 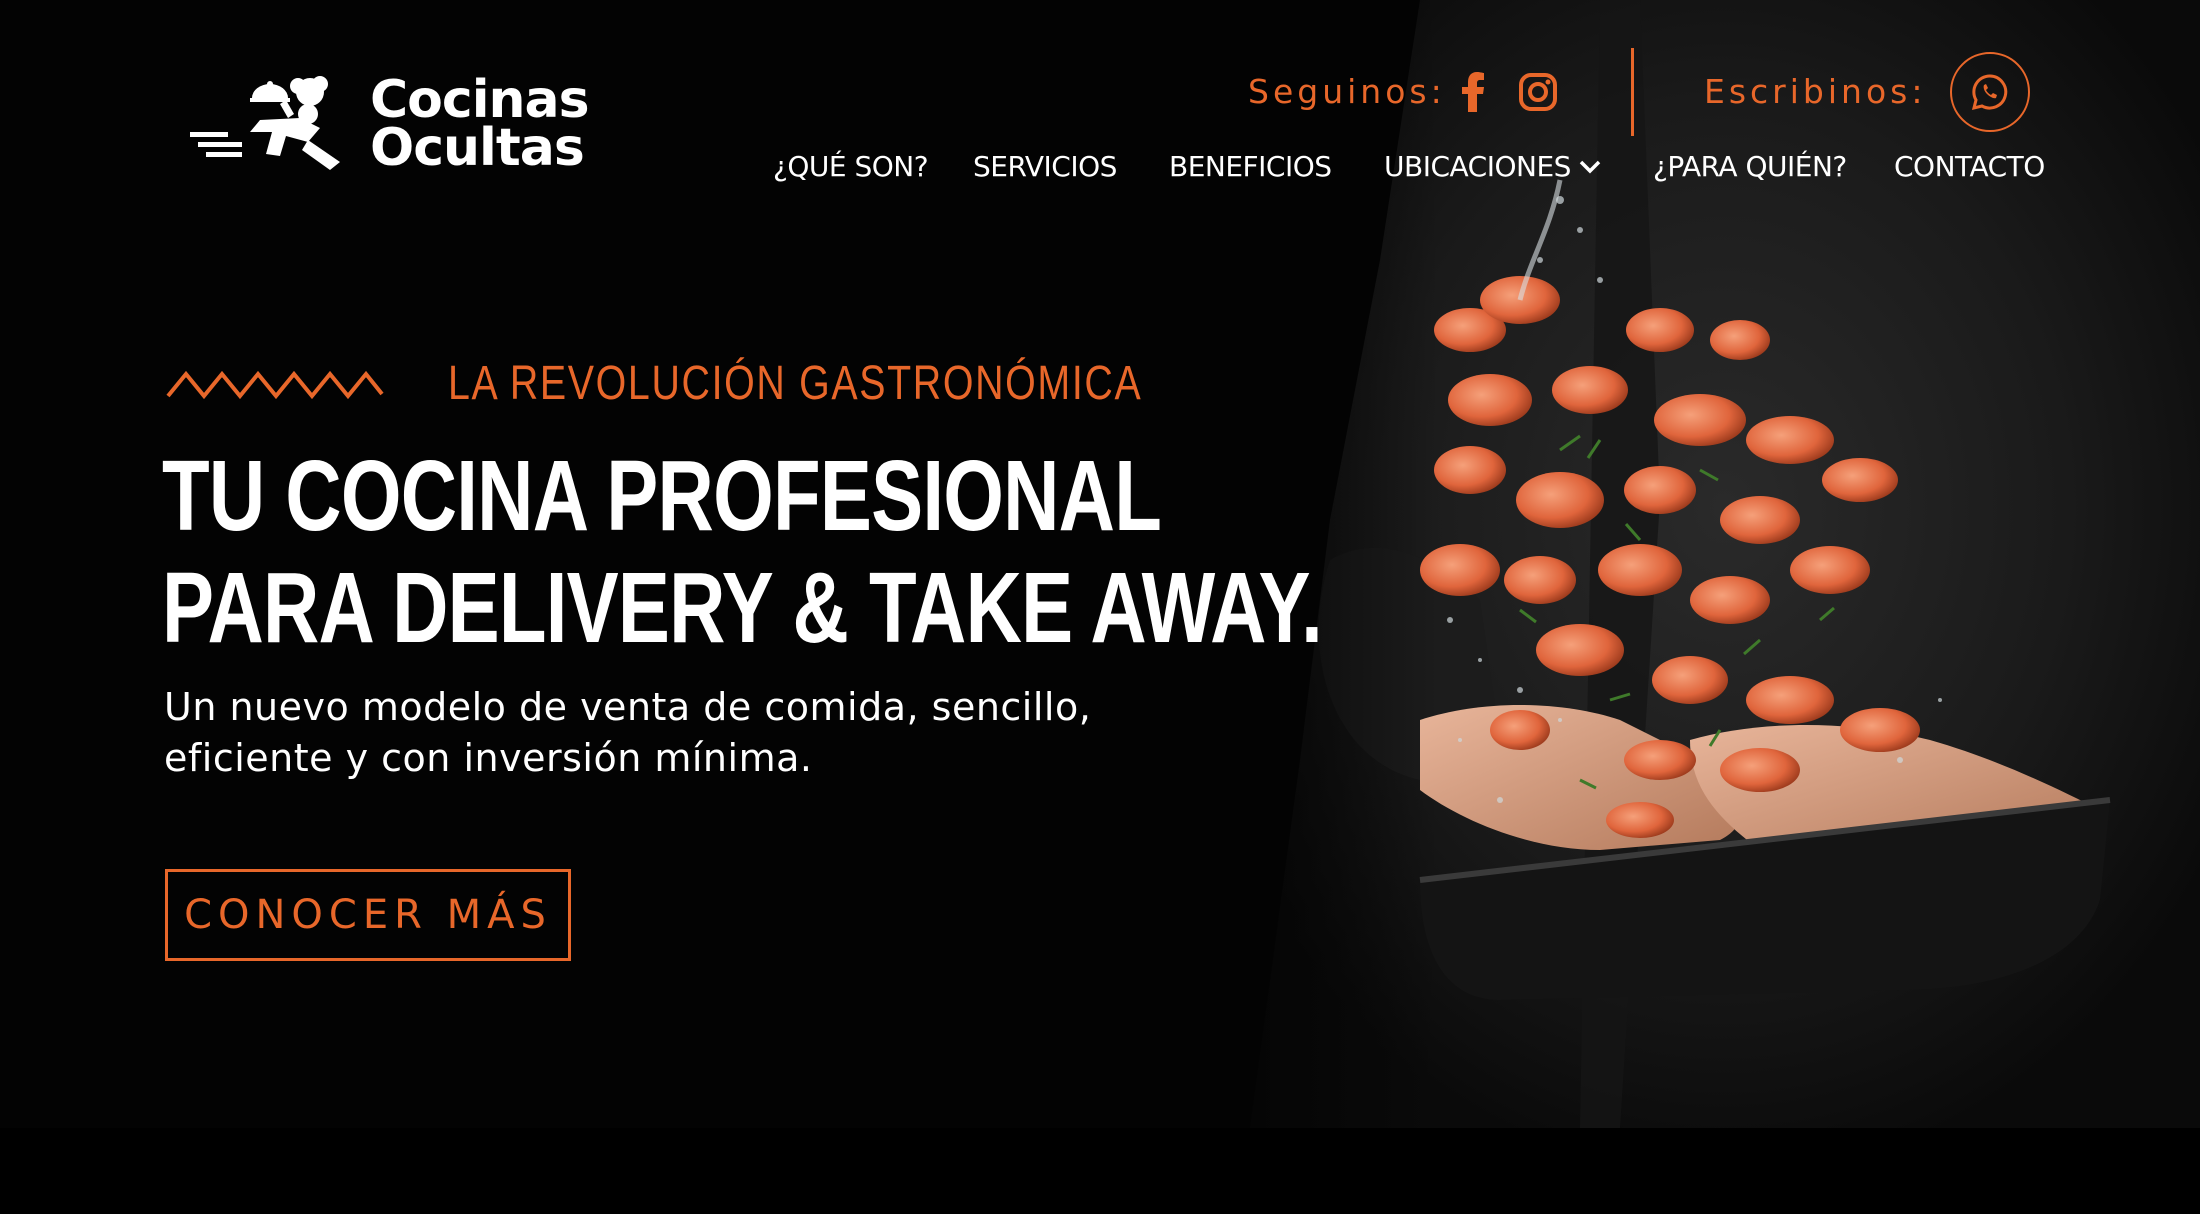 I want to click on header-divider, so click(x=1632, y=92).